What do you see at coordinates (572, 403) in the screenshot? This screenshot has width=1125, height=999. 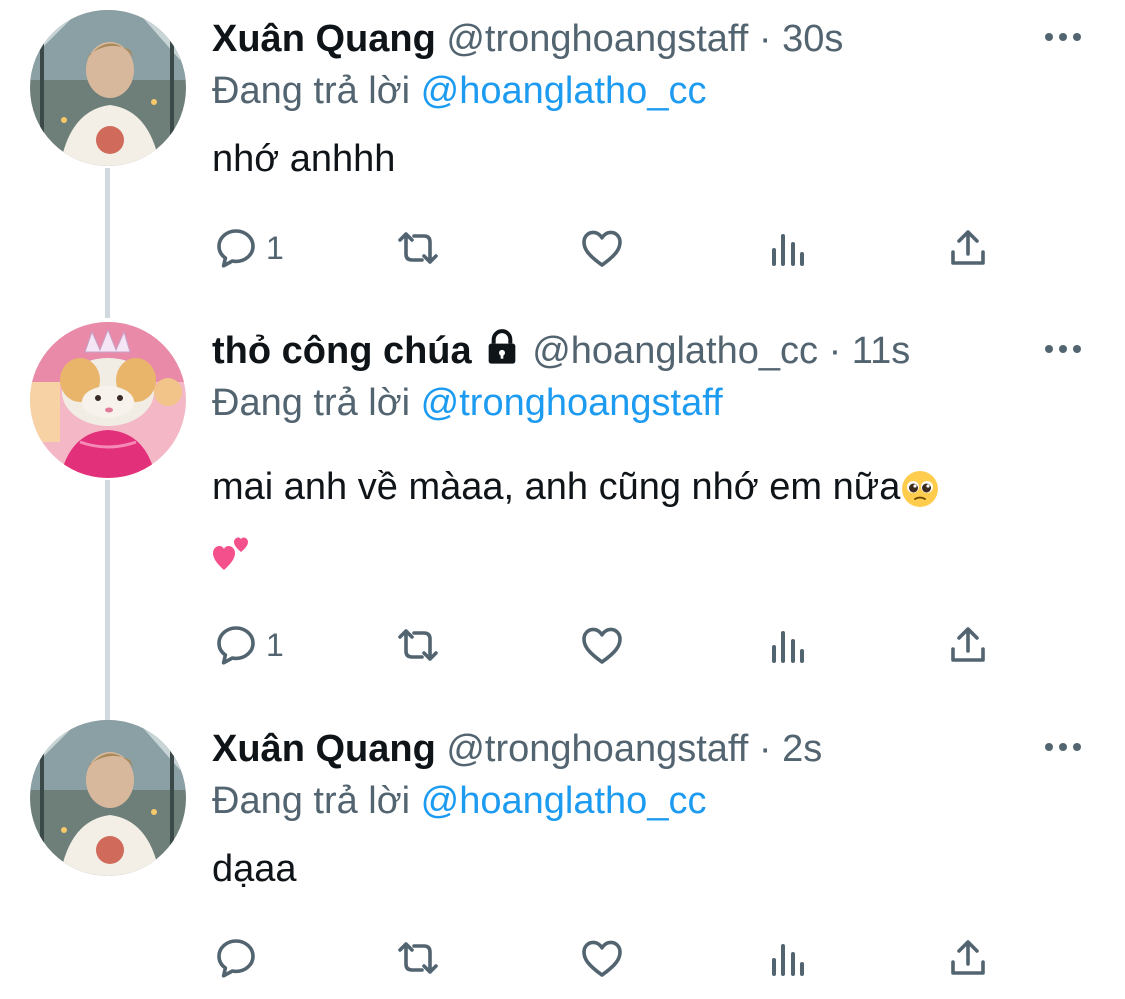 I see `reply-mention-link: @tronghoangstaff` at bounding box center [572, 403].